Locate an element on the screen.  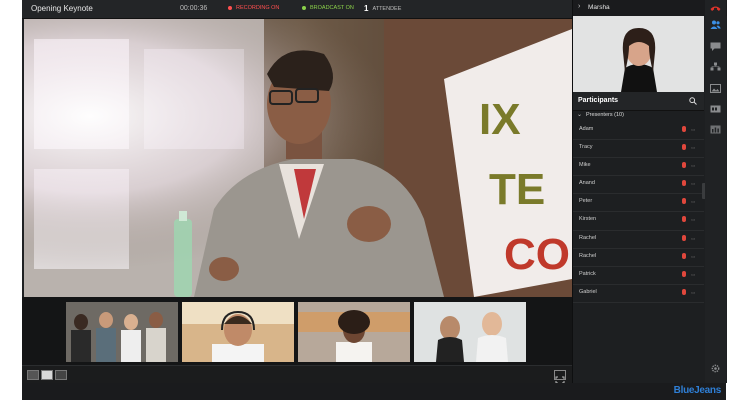
stats-icon is located at coordinates (715, 129).